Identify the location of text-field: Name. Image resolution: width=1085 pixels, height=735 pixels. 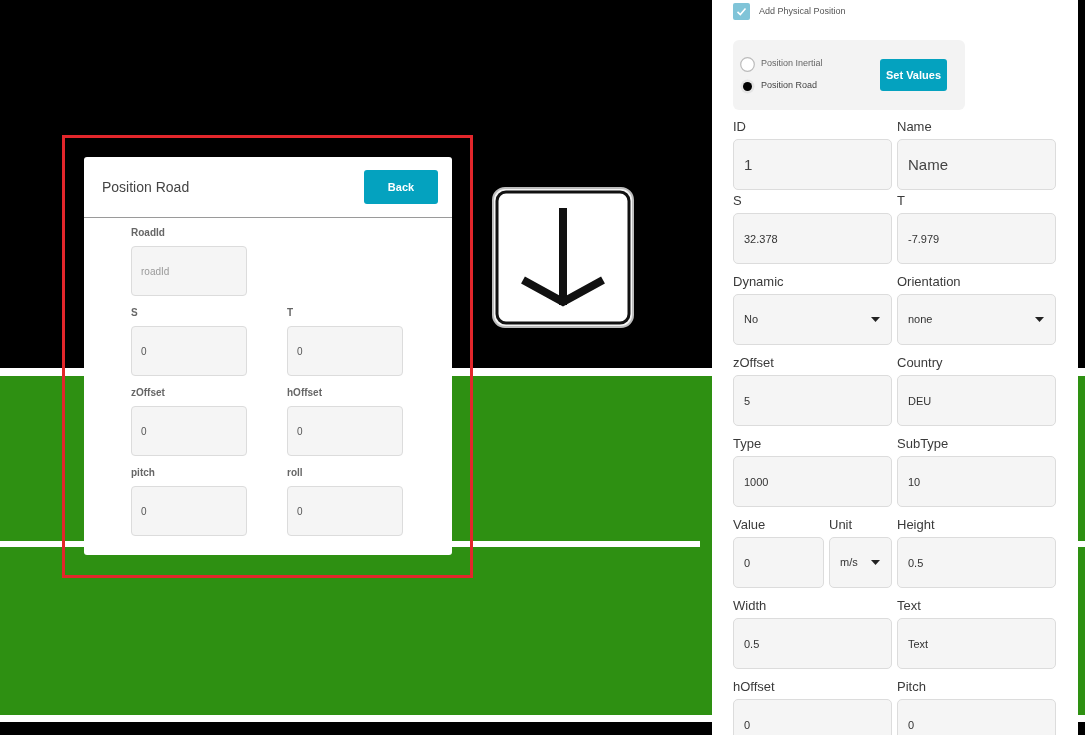
(976, 164).